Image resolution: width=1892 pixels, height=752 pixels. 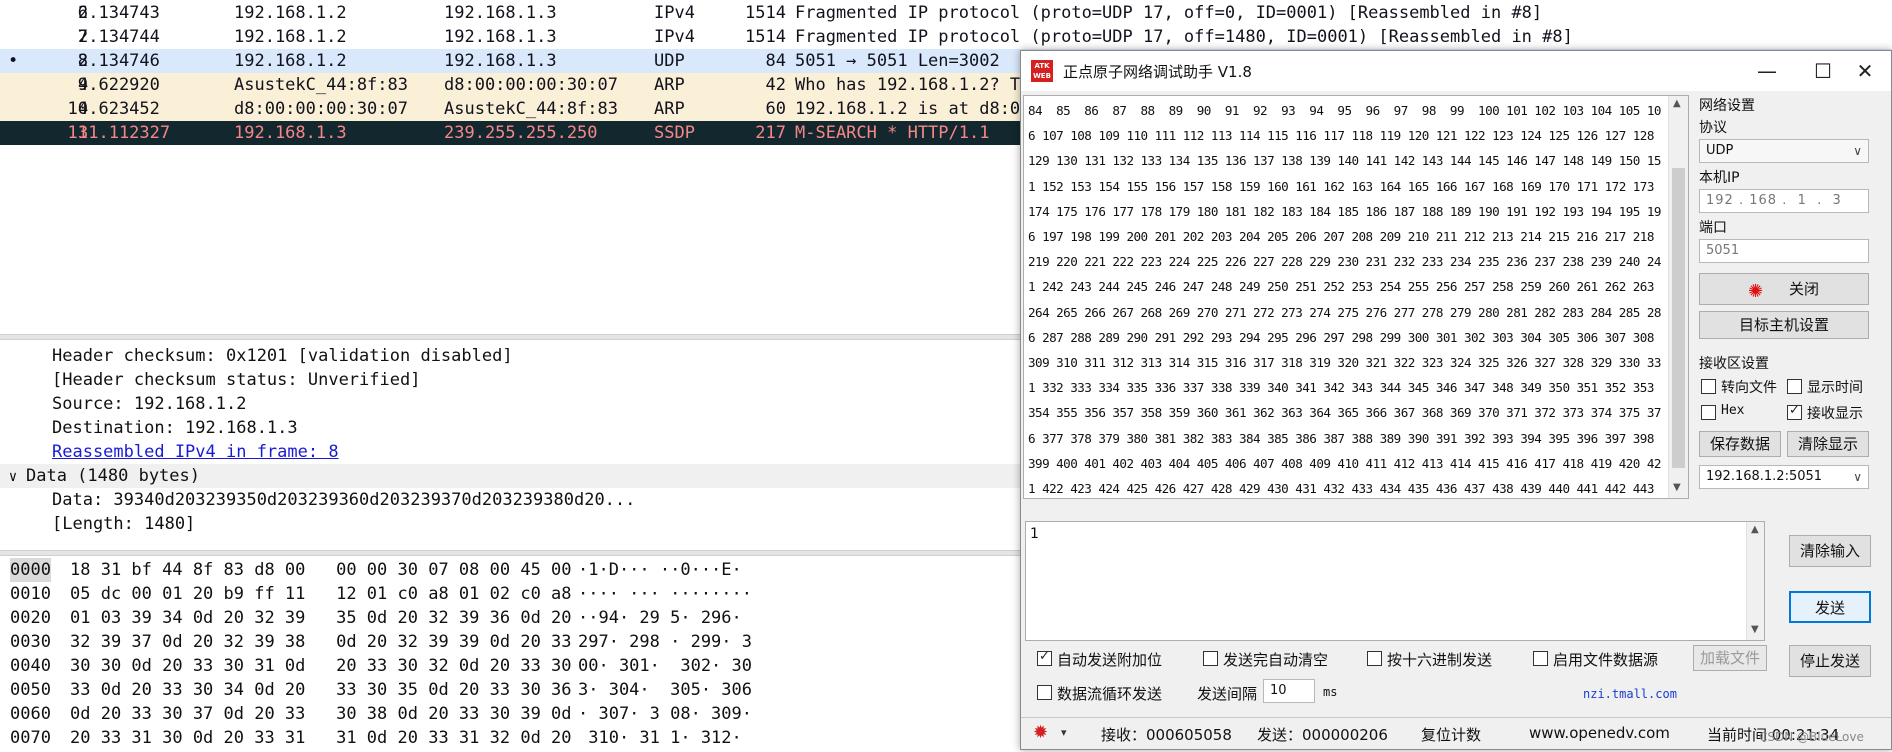 I want to click on hex-ascii: 00· 301· 302· 30, so click(x=665, y=666).